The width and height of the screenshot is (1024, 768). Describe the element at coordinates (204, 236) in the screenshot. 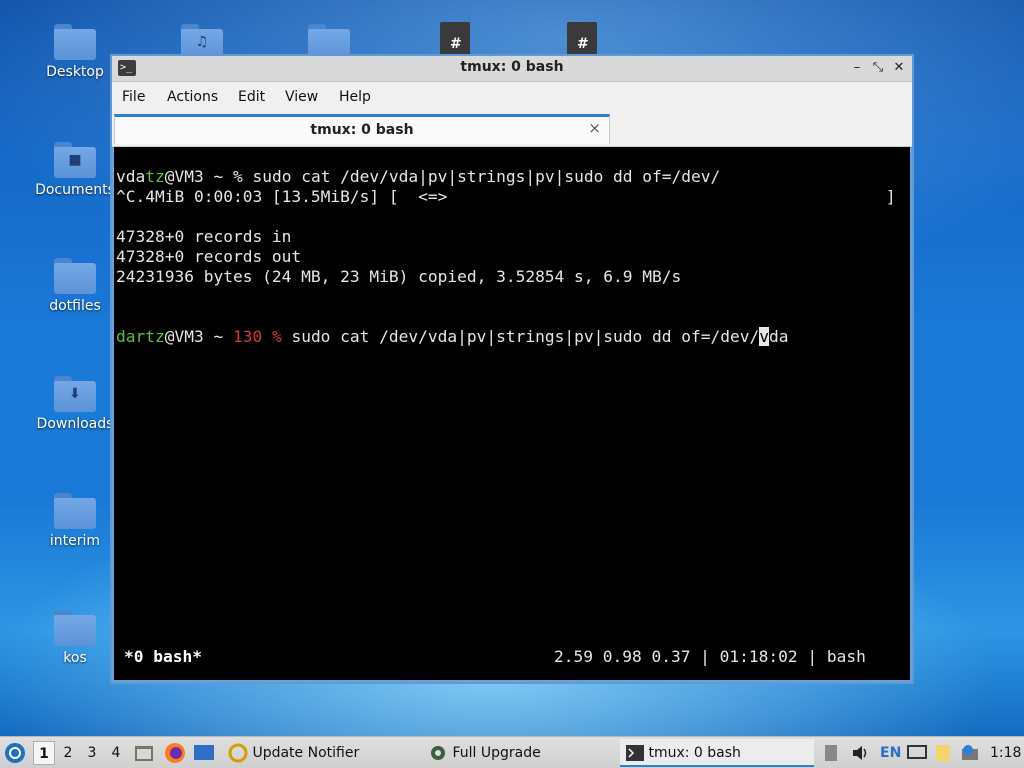

I see `terminal-line: 47328+0 records in` at that location.